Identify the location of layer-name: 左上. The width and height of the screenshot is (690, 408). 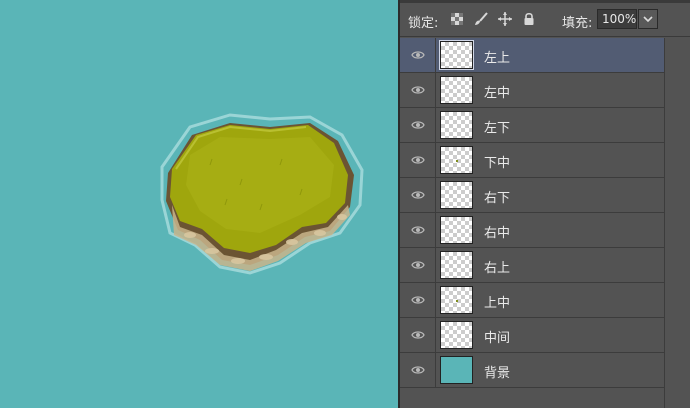
(497, 56).